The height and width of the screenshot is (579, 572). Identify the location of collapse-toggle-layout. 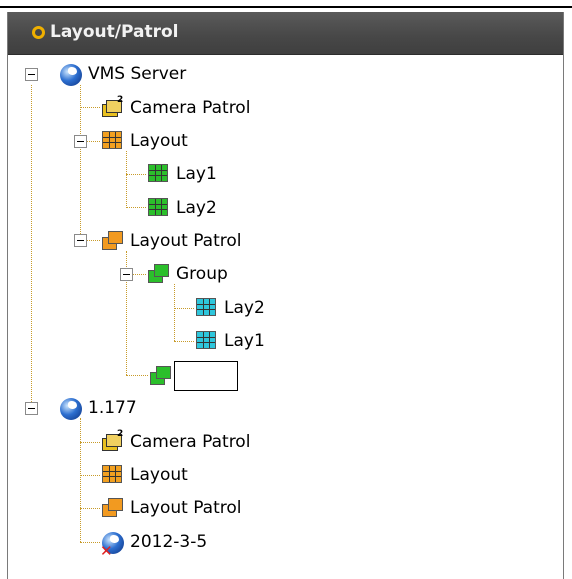
(80, 141).